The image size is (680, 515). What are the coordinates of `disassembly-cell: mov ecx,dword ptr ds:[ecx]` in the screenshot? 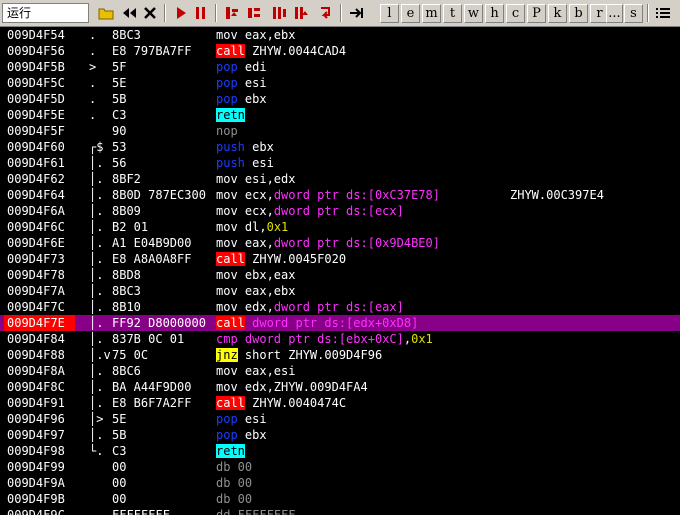 It's located at (310, 211).